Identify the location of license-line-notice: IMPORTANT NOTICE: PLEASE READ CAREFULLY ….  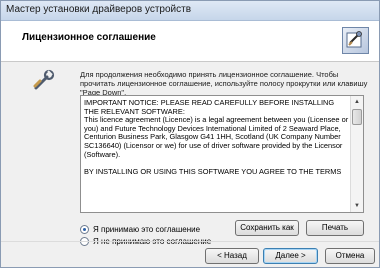
(209, 107).